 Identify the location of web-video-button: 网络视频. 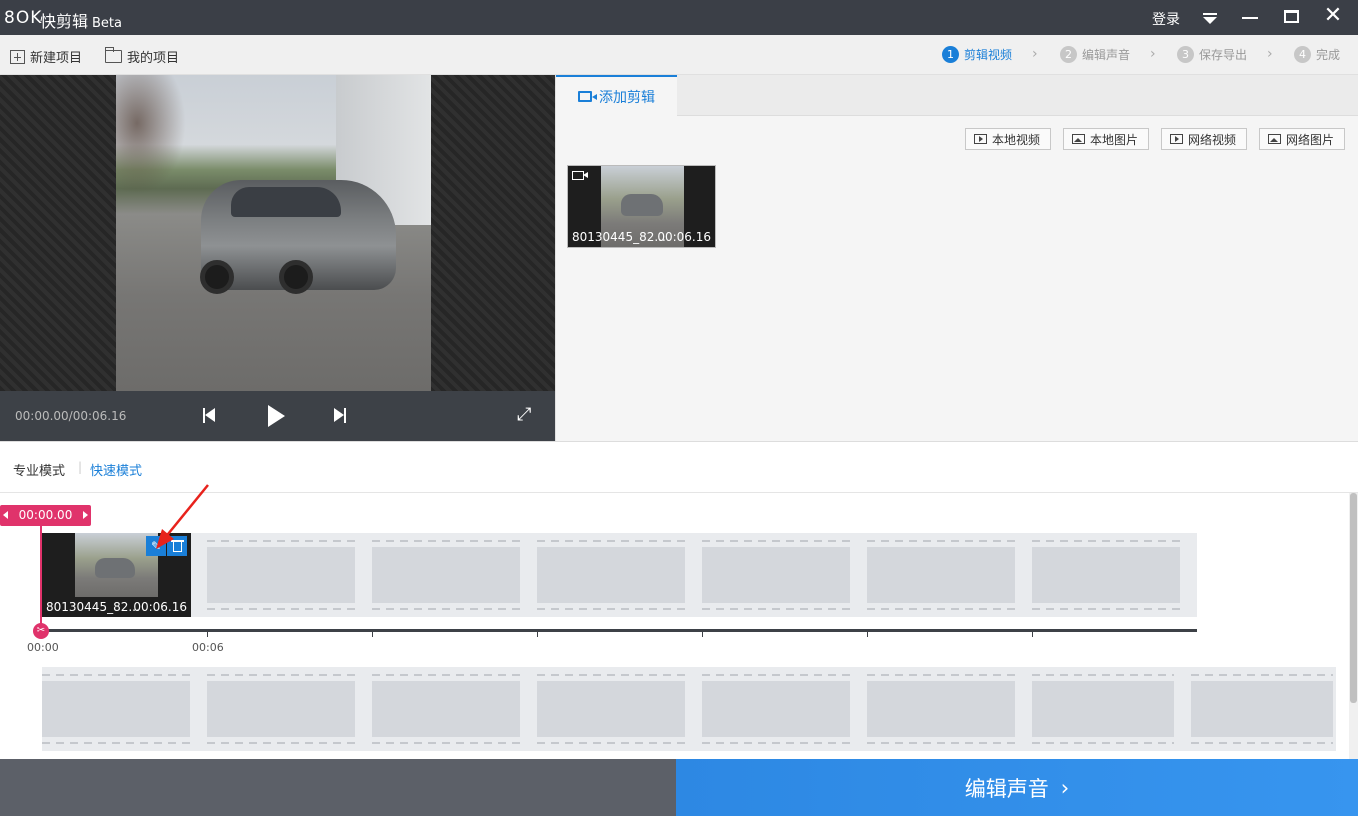
(1204, 139).